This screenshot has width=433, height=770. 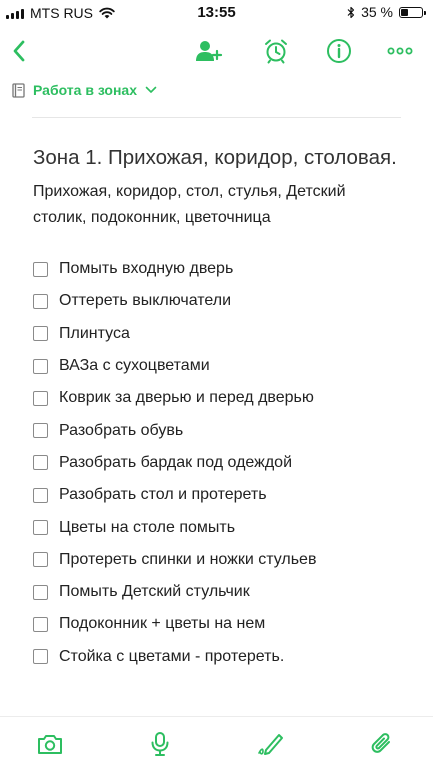 What do you see at coordinates (145, 301) in the screenshot?
I see `checklist-item-text: Оттереть выключатели` at bounding box center [145, 301].